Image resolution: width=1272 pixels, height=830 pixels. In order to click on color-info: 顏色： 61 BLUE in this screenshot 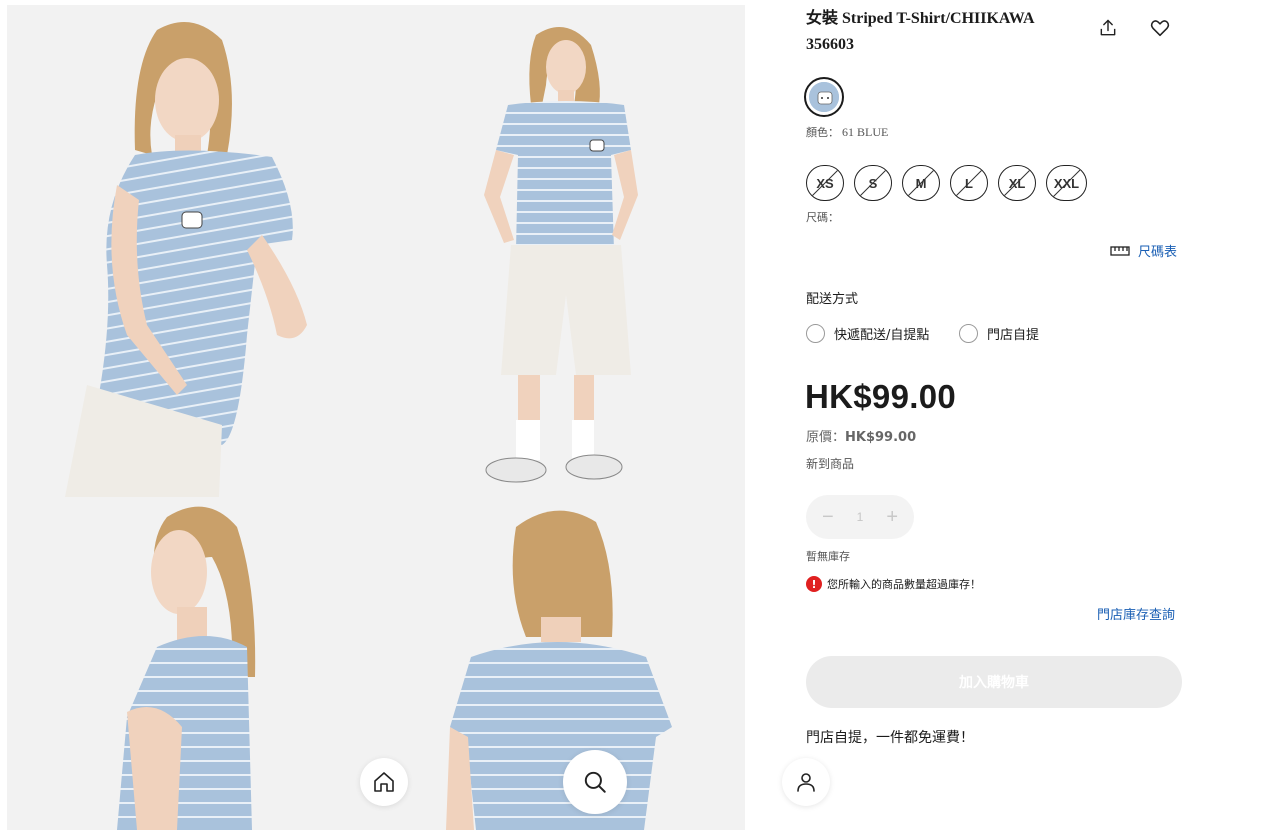, I will do `click(847, 132)`.